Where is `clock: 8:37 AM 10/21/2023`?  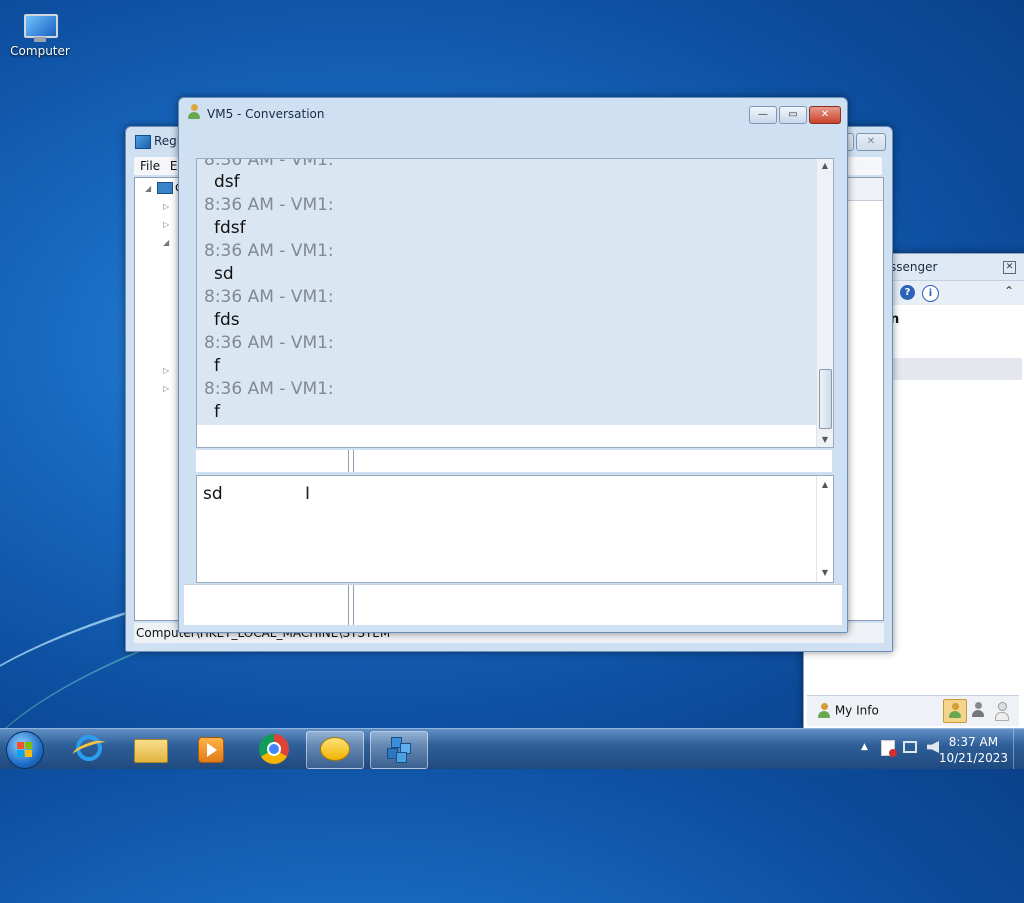
clock: 8:37 AM 10/21/2023 is located at coordinates (973, 750).